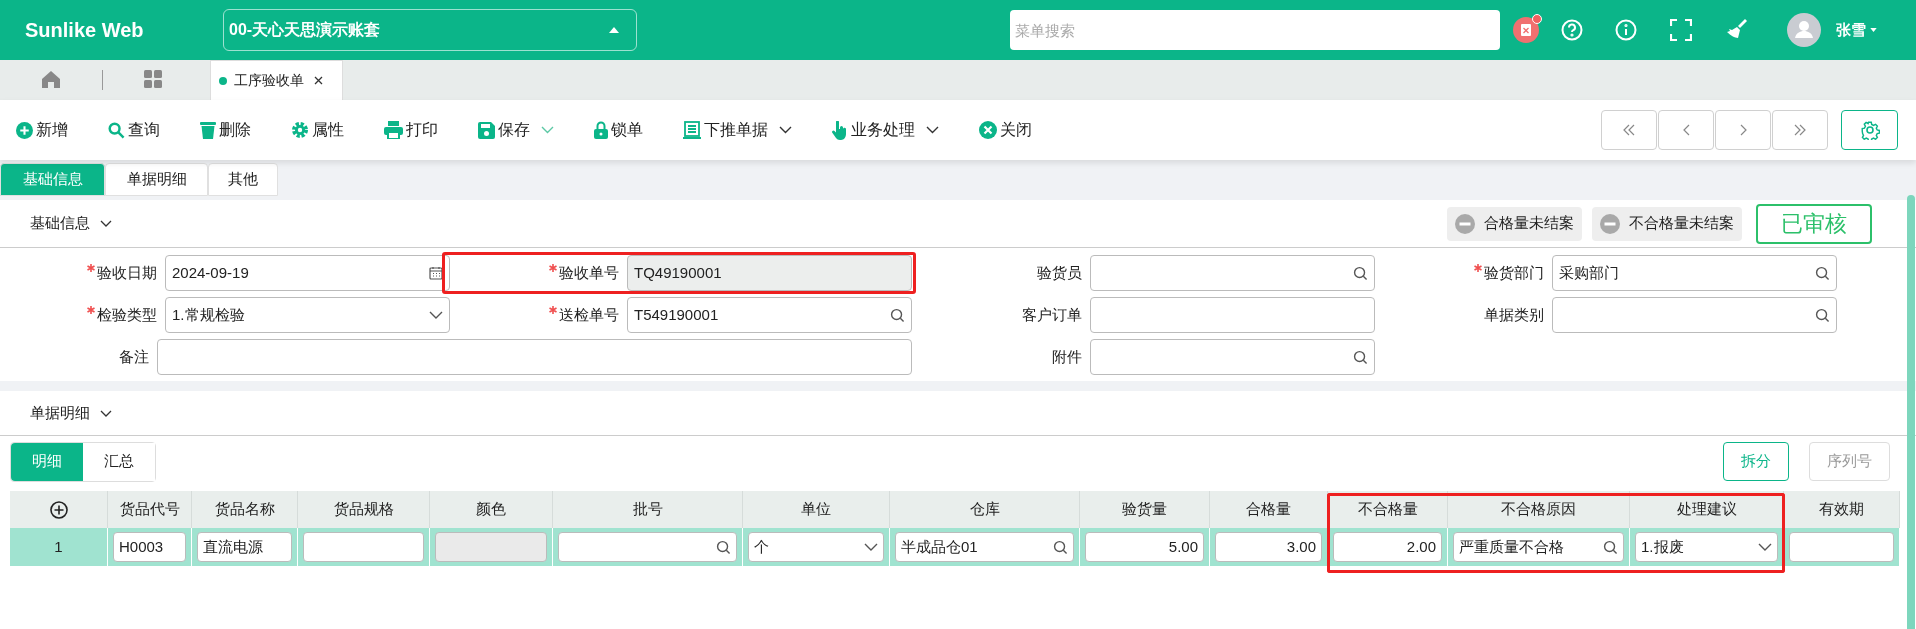 The height and width of the screenshot is (629, 1916). What do you see at coordinates (840, 130) in the screenshot?
I see `hand-pointer-icon` at bounding box center [840, 130].